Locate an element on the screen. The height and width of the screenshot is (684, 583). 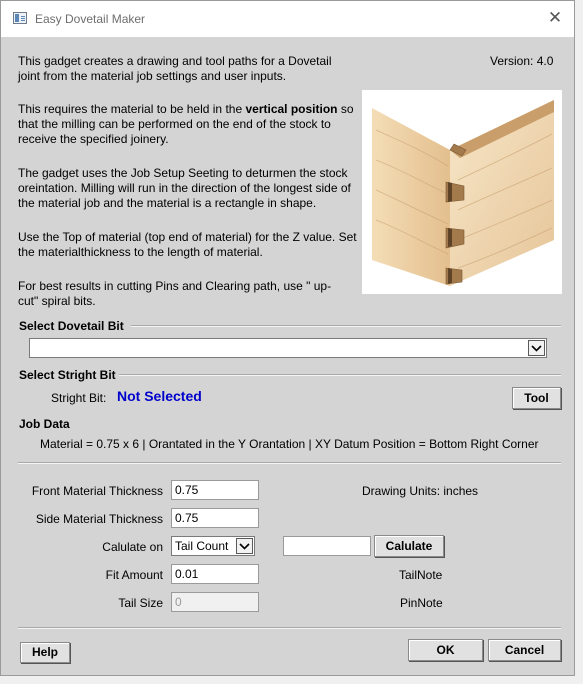
side-thickness-label: Side Material Thickness is located at coordinates (99, 519).